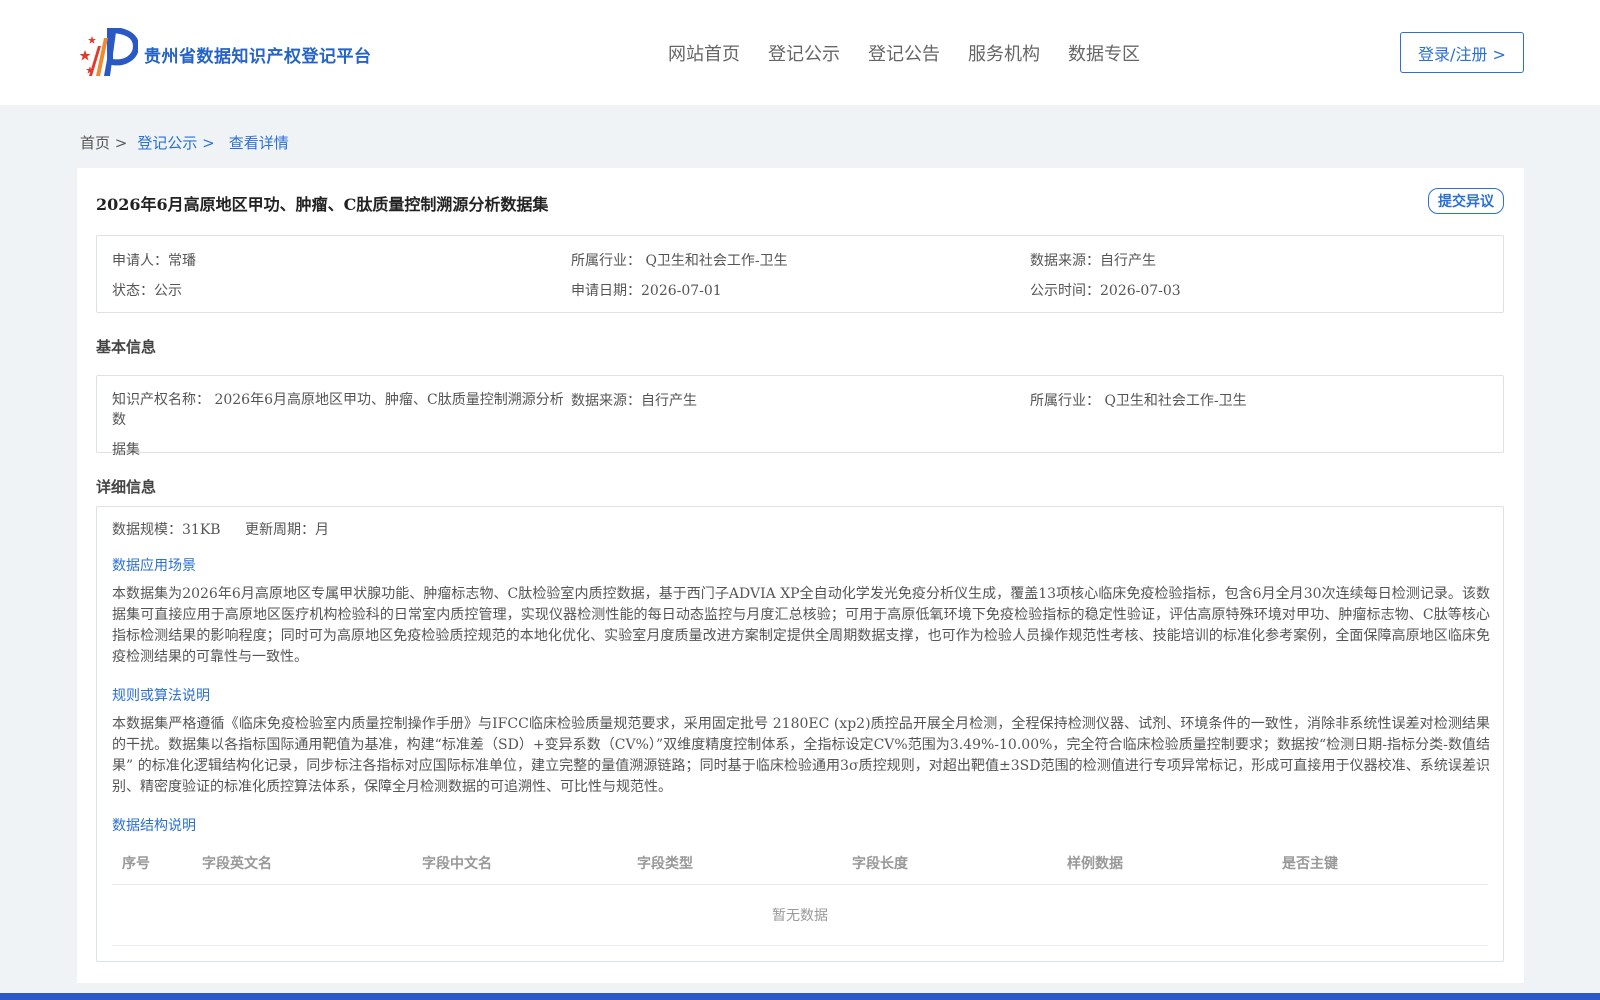 This screenshot has width=1600, height=1000. I want to click on industry-field: 所属行业： Q卫生和社会工作-卫生, so click(679, 261).